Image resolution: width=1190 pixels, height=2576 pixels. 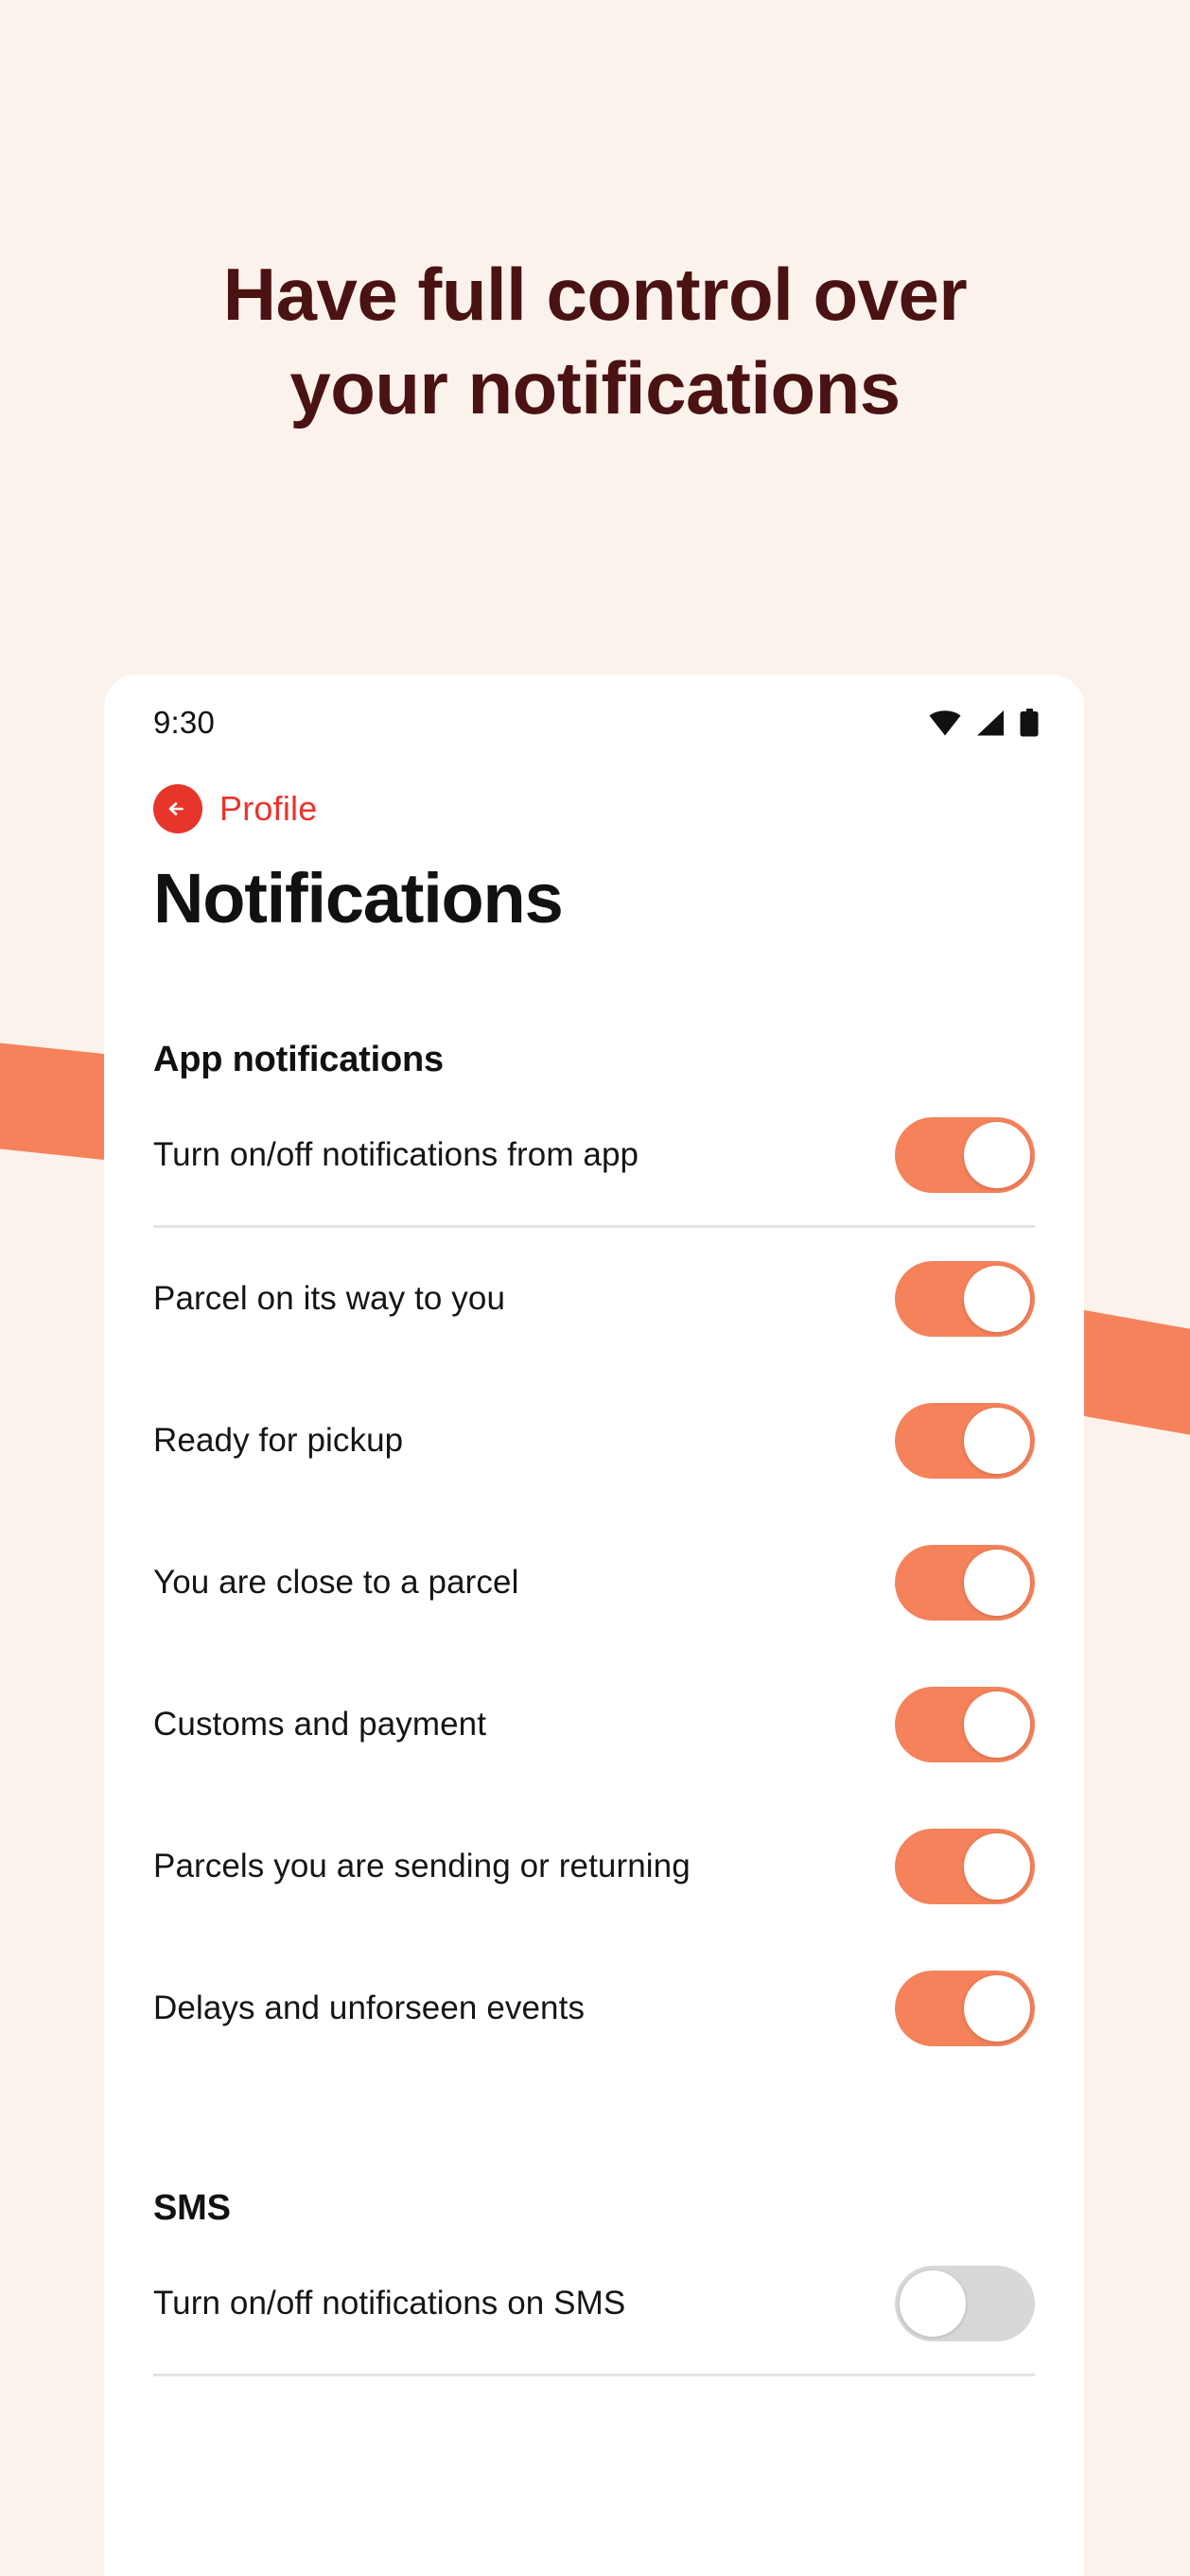 I want to click on notification-row: Ready for pickup, so click(x=594, y=1441).